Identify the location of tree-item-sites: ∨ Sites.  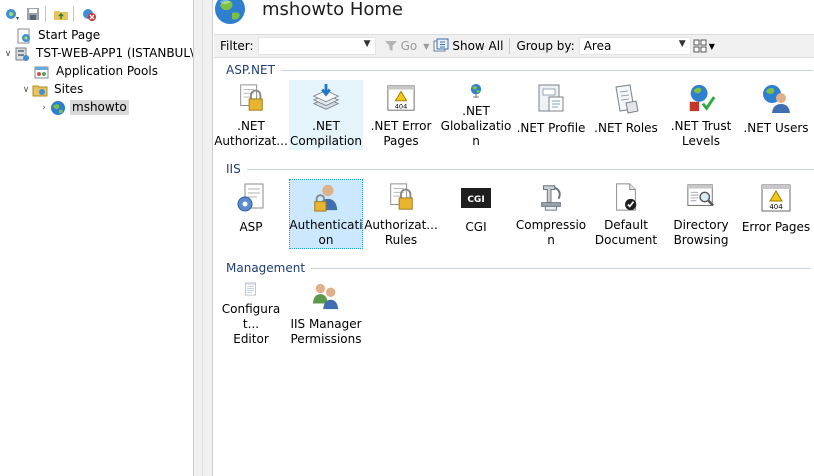
(52, 89).